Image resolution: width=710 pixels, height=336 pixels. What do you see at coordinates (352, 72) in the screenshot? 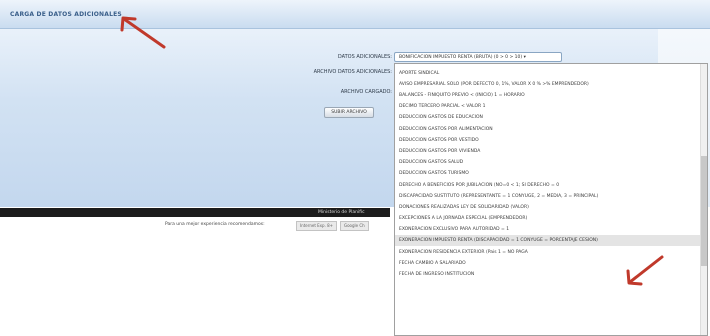
I see `archivo-datos-label: ARCHIVO DATOS ADICIONALES:` at bounding box center [352, 72].